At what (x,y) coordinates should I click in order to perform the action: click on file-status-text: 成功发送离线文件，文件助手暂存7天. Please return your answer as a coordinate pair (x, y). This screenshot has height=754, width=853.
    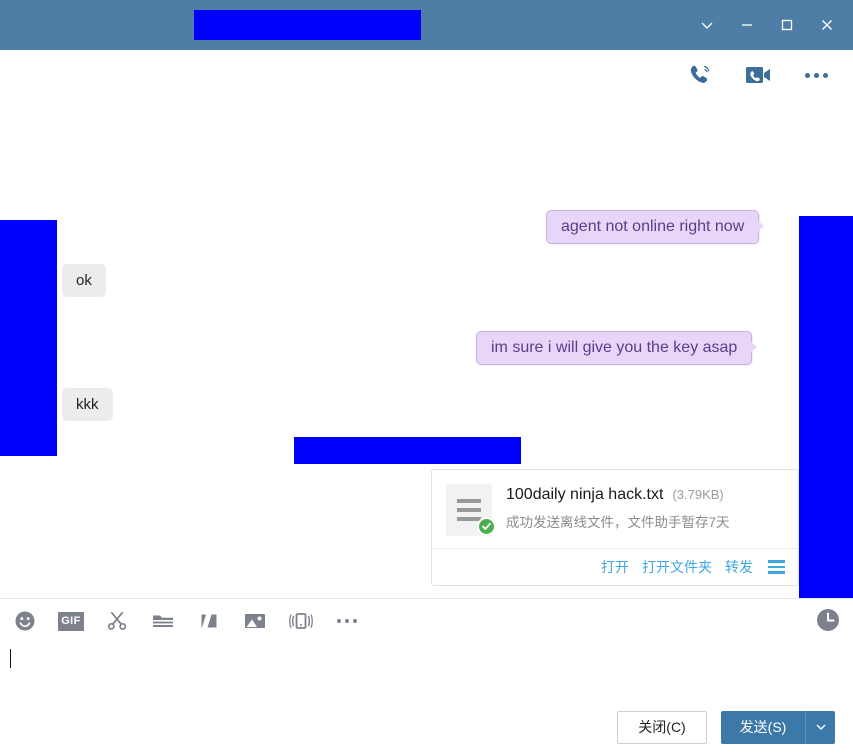
    Looking at the image, I should click on (618, 522).